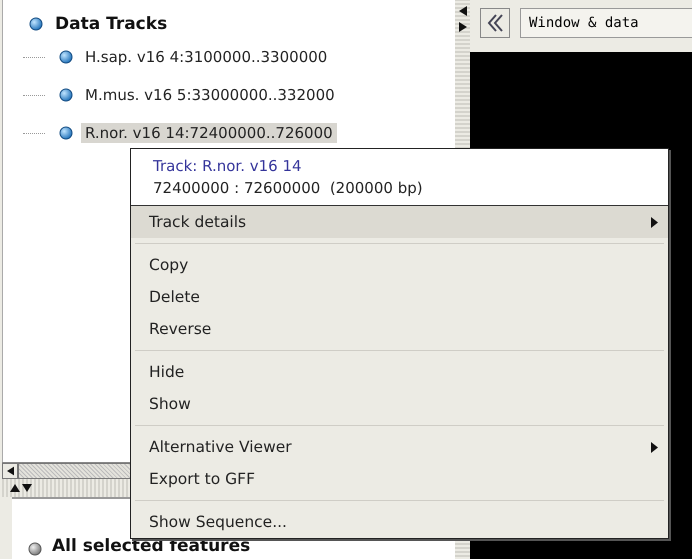 The height and width of the screenshot is (559, 692). Describe the element at coordinates (151, 546) in the screenshot. I see `panel-title: All selected features` at that location.